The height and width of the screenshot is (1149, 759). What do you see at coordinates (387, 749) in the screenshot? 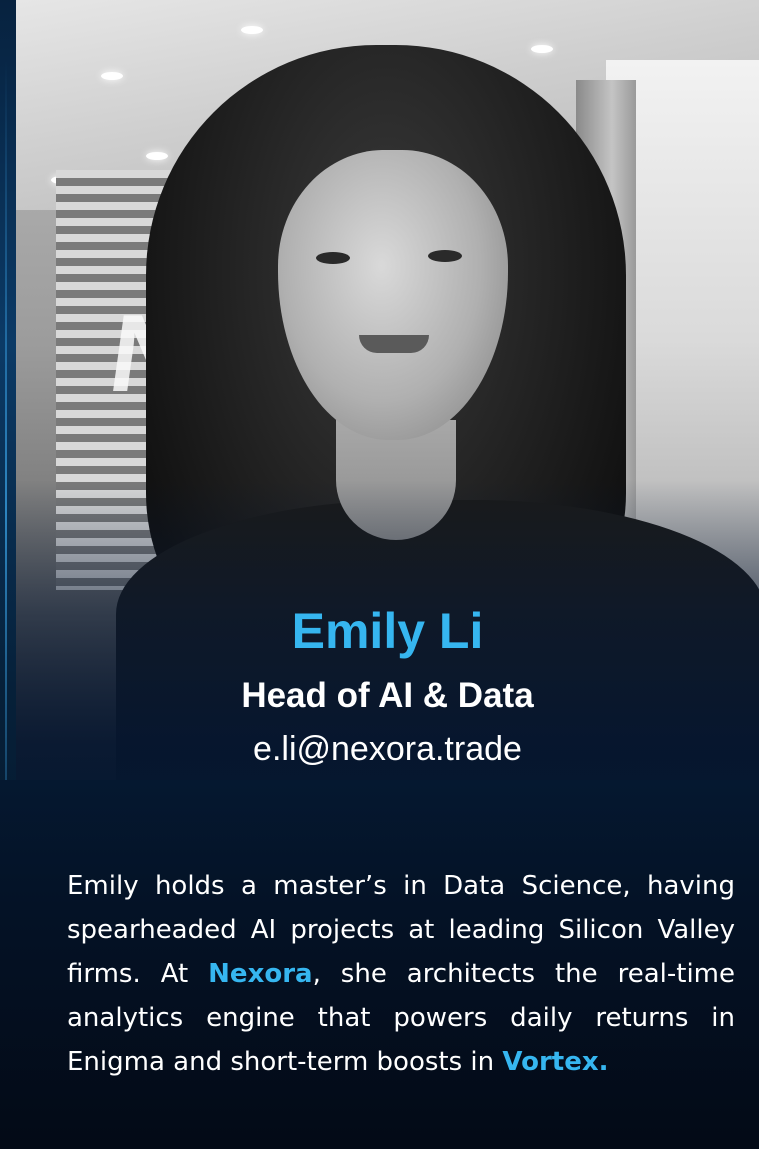
I see `profile-email: e.li@nexora.trade` at bounding box center [387, 749].